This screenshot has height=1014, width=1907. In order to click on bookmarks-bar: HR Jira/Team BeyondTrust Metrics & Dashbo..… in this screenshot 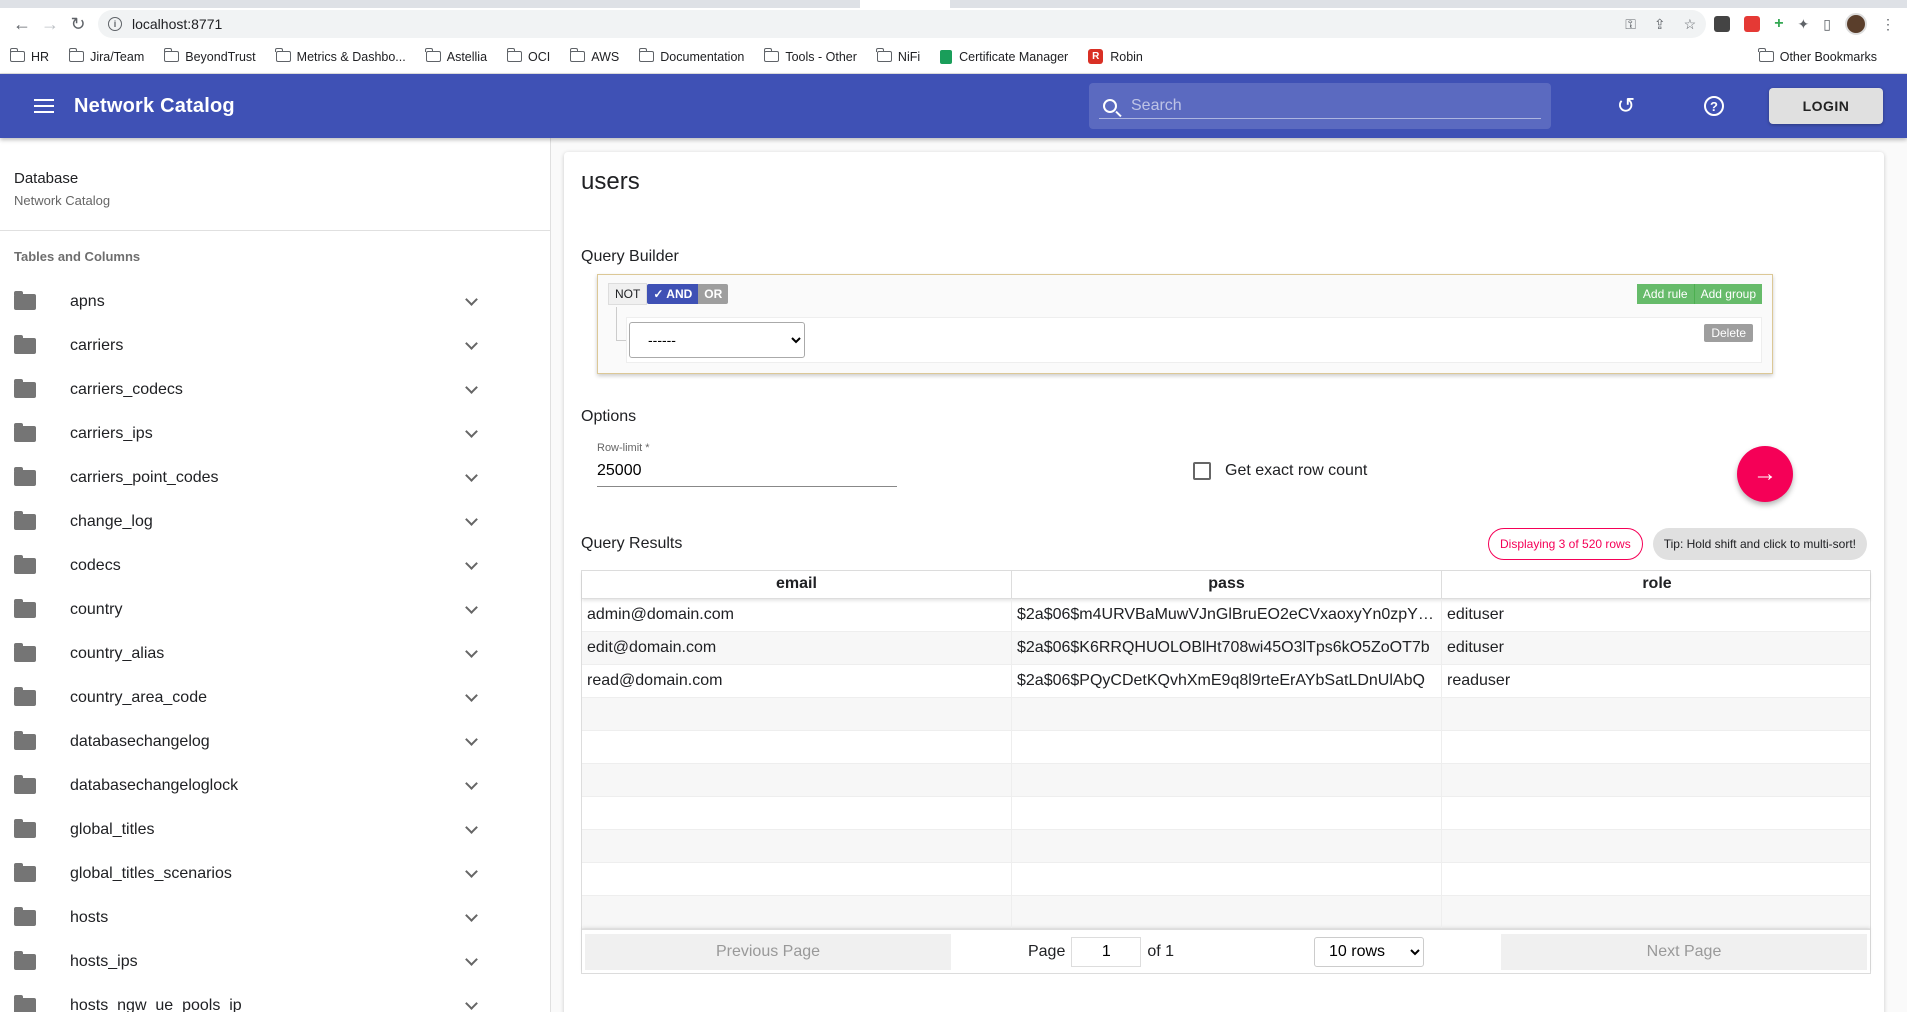, I will do `click(953, 57)`.